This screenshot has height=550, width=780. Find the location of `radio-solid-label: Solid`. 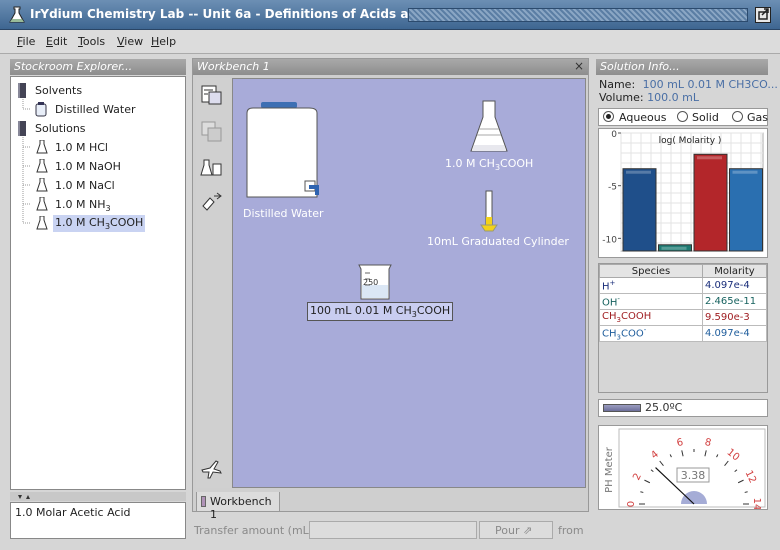

radio-solid-label: Solid is located at coordinates (705, 117).